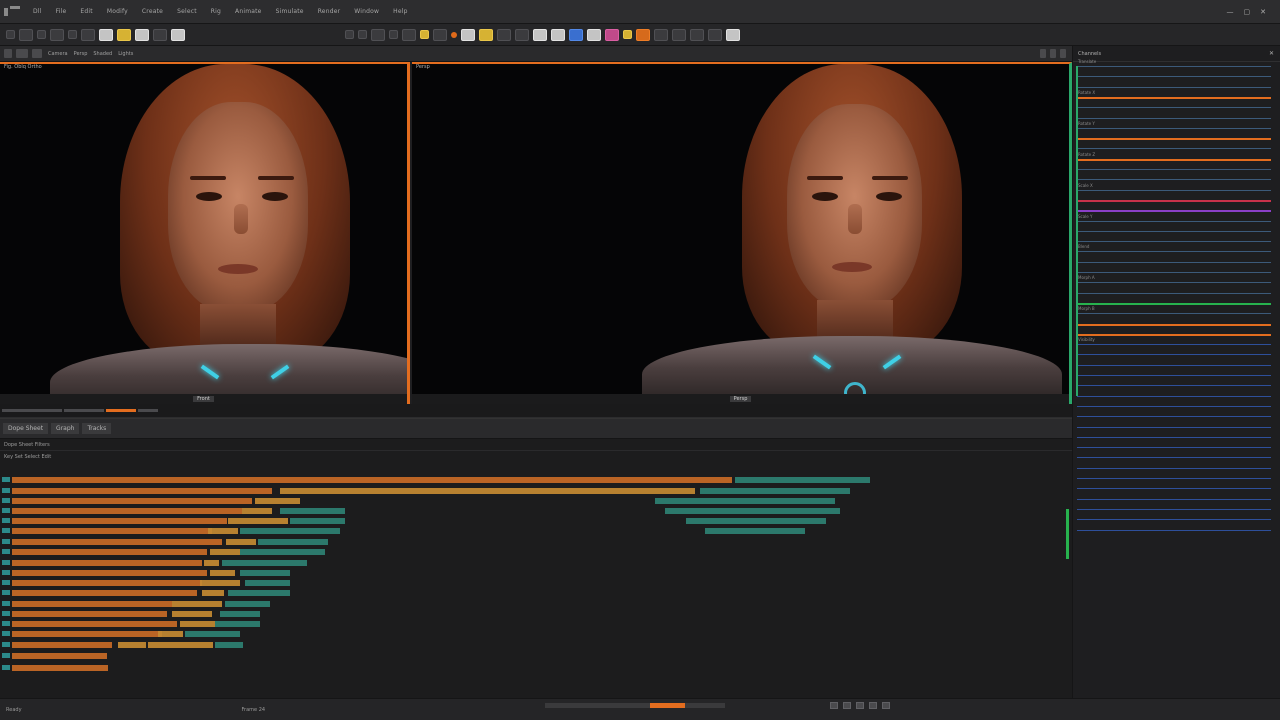 The image size is (1280, 720). What do you see at coordinates (873, 705) in the screenshot?
I see `loop-icon` at bounding box center [873, 705].